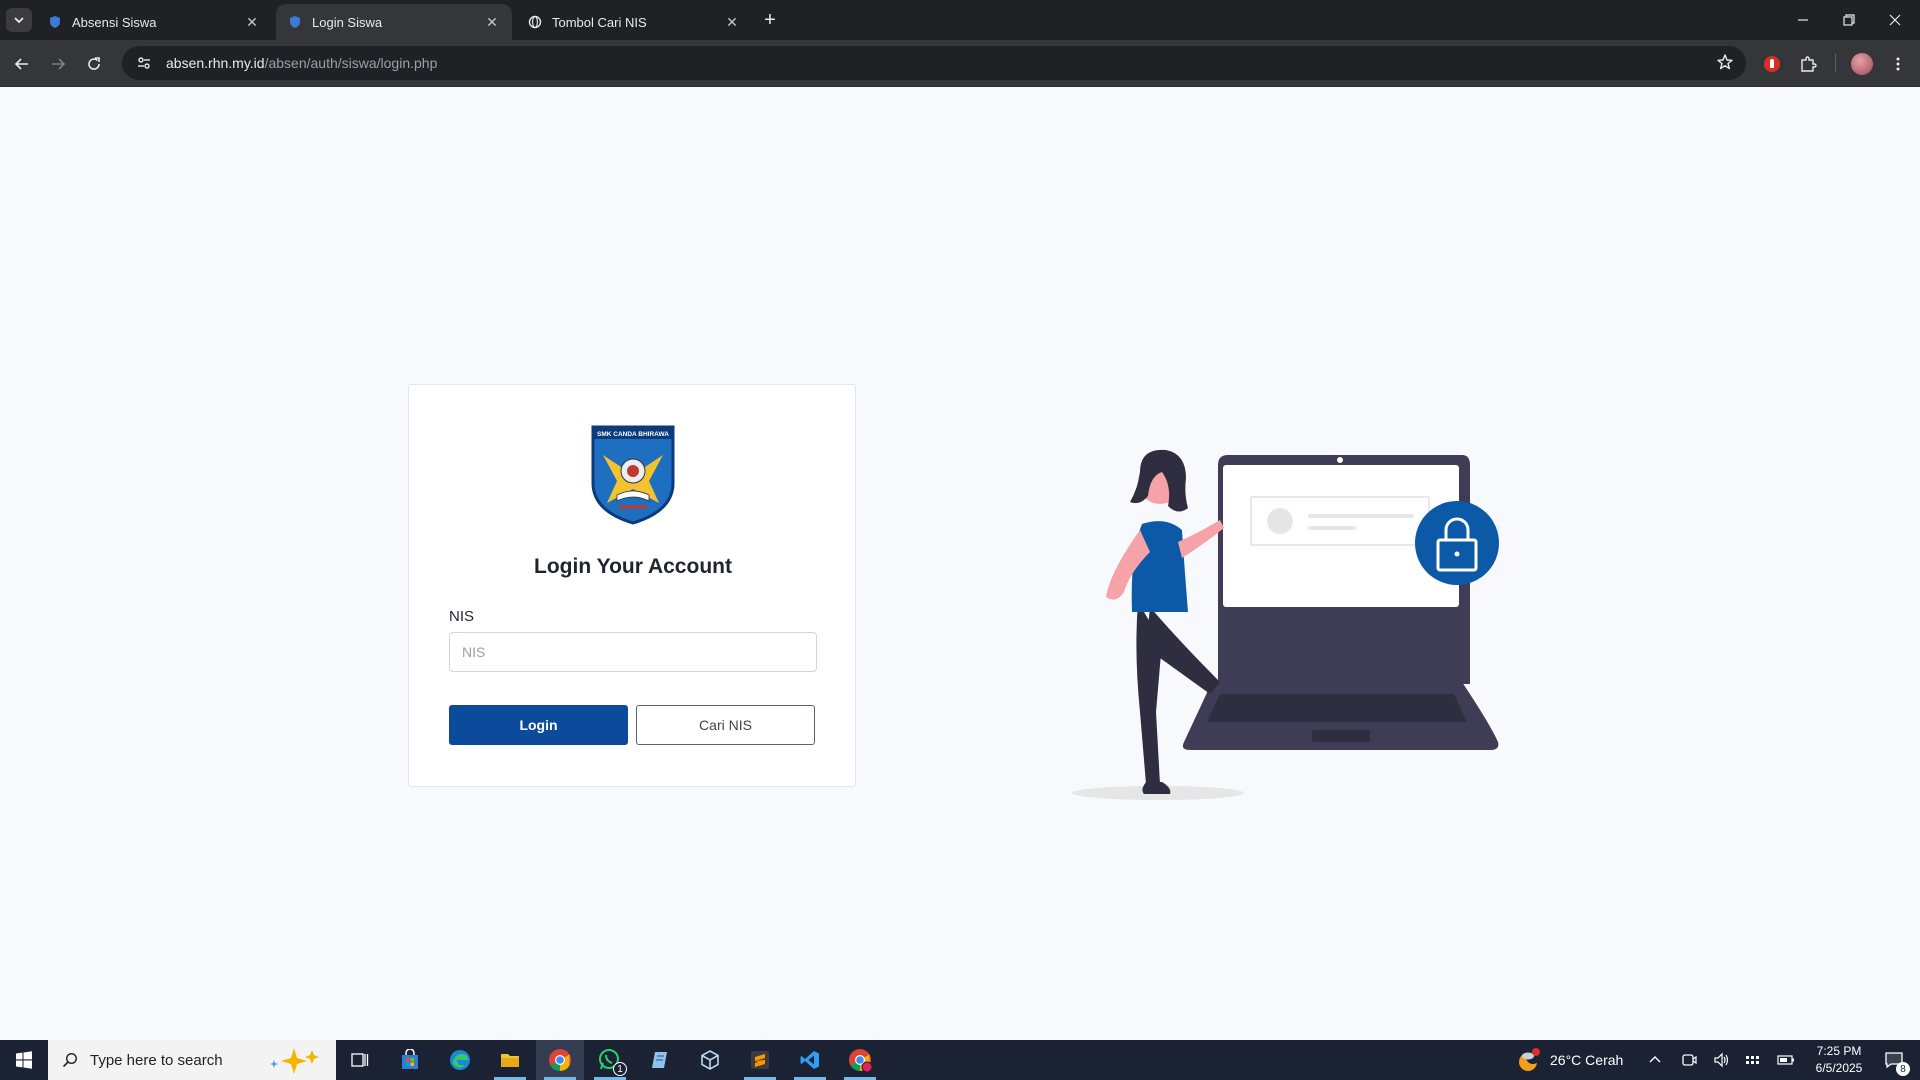 The image size is (1920, 1080). What do you see at coordinates (1839, 1068) in the screenshot?
I see `clock-date: 6/5/2025` at bounding box center [1839, 1068].